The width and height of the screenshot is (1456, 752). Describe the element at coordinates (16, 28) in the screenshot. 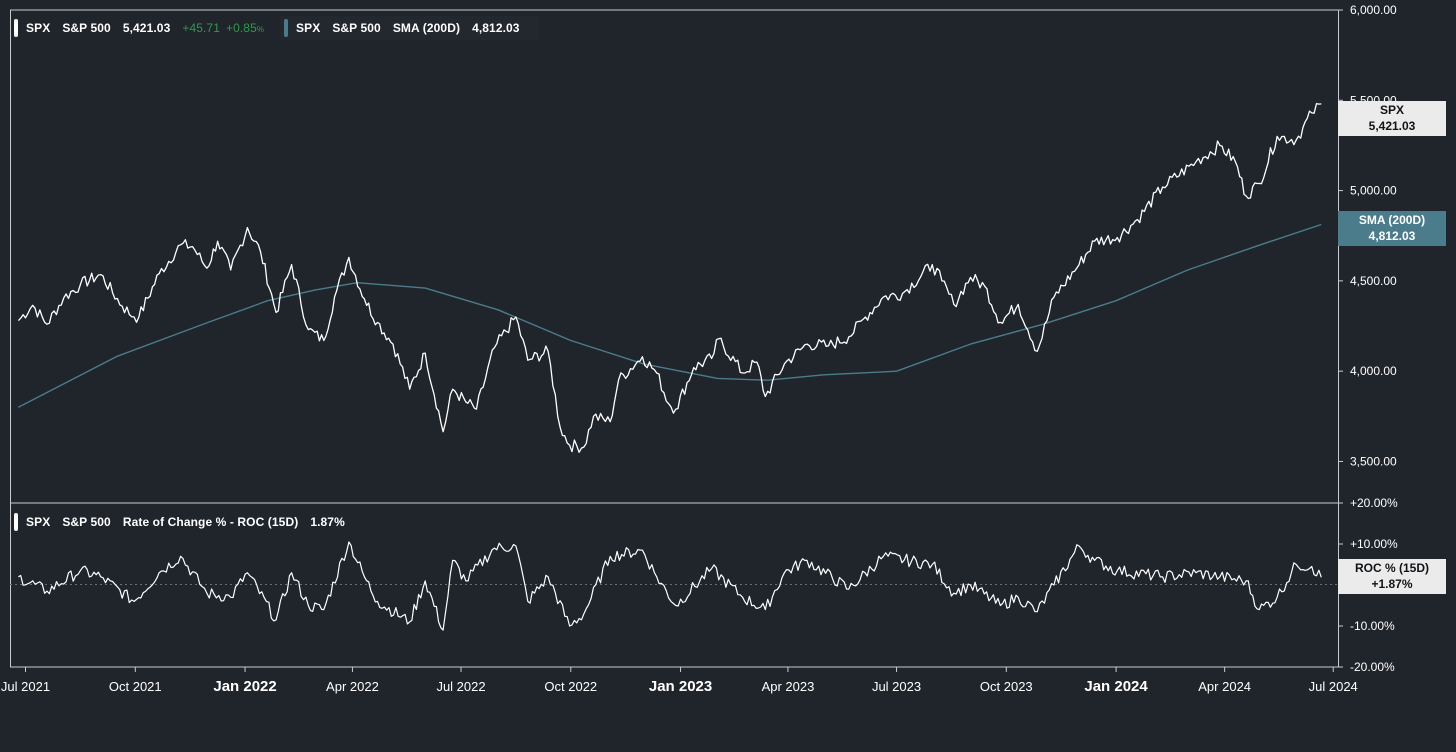

I see `spx-legend-swatch` at that location.